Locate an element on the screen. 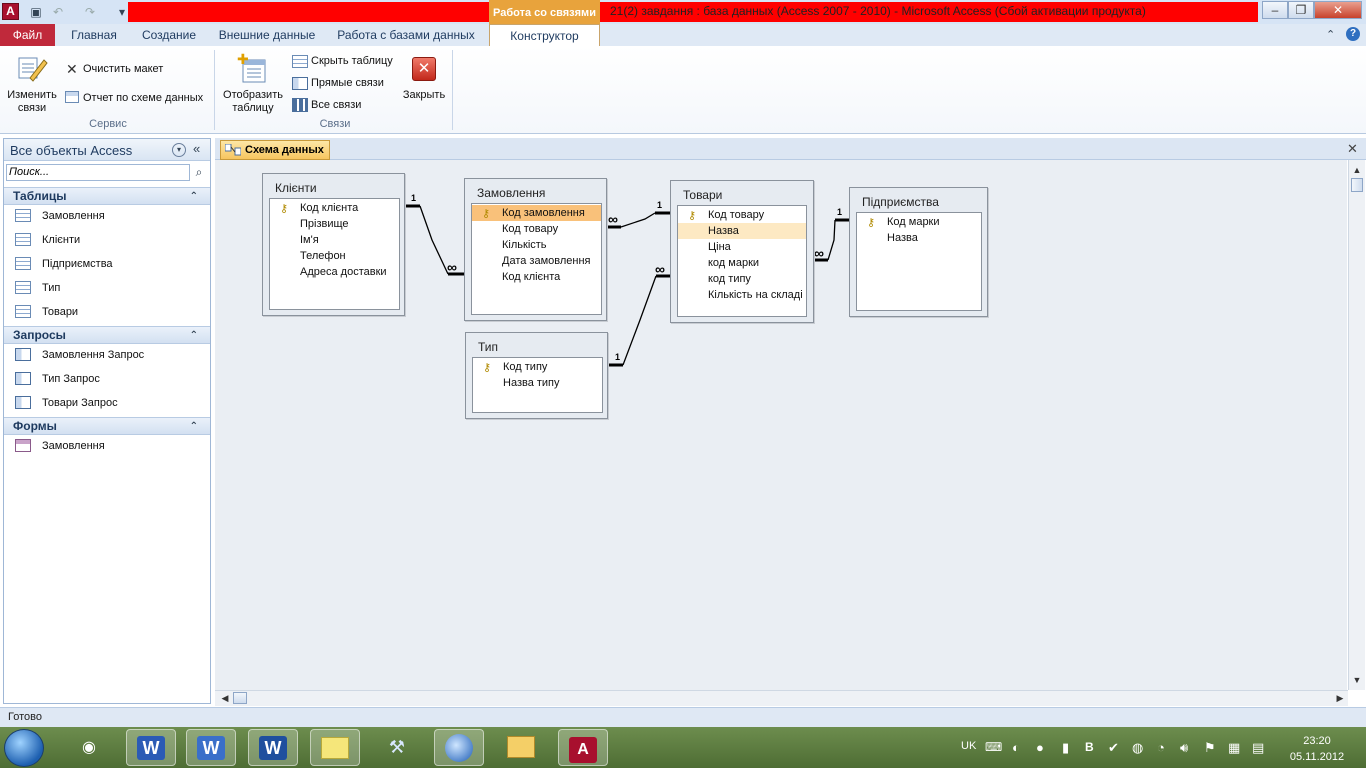  webcam-app-icon: ◉ is located at coordinates (89, 747).